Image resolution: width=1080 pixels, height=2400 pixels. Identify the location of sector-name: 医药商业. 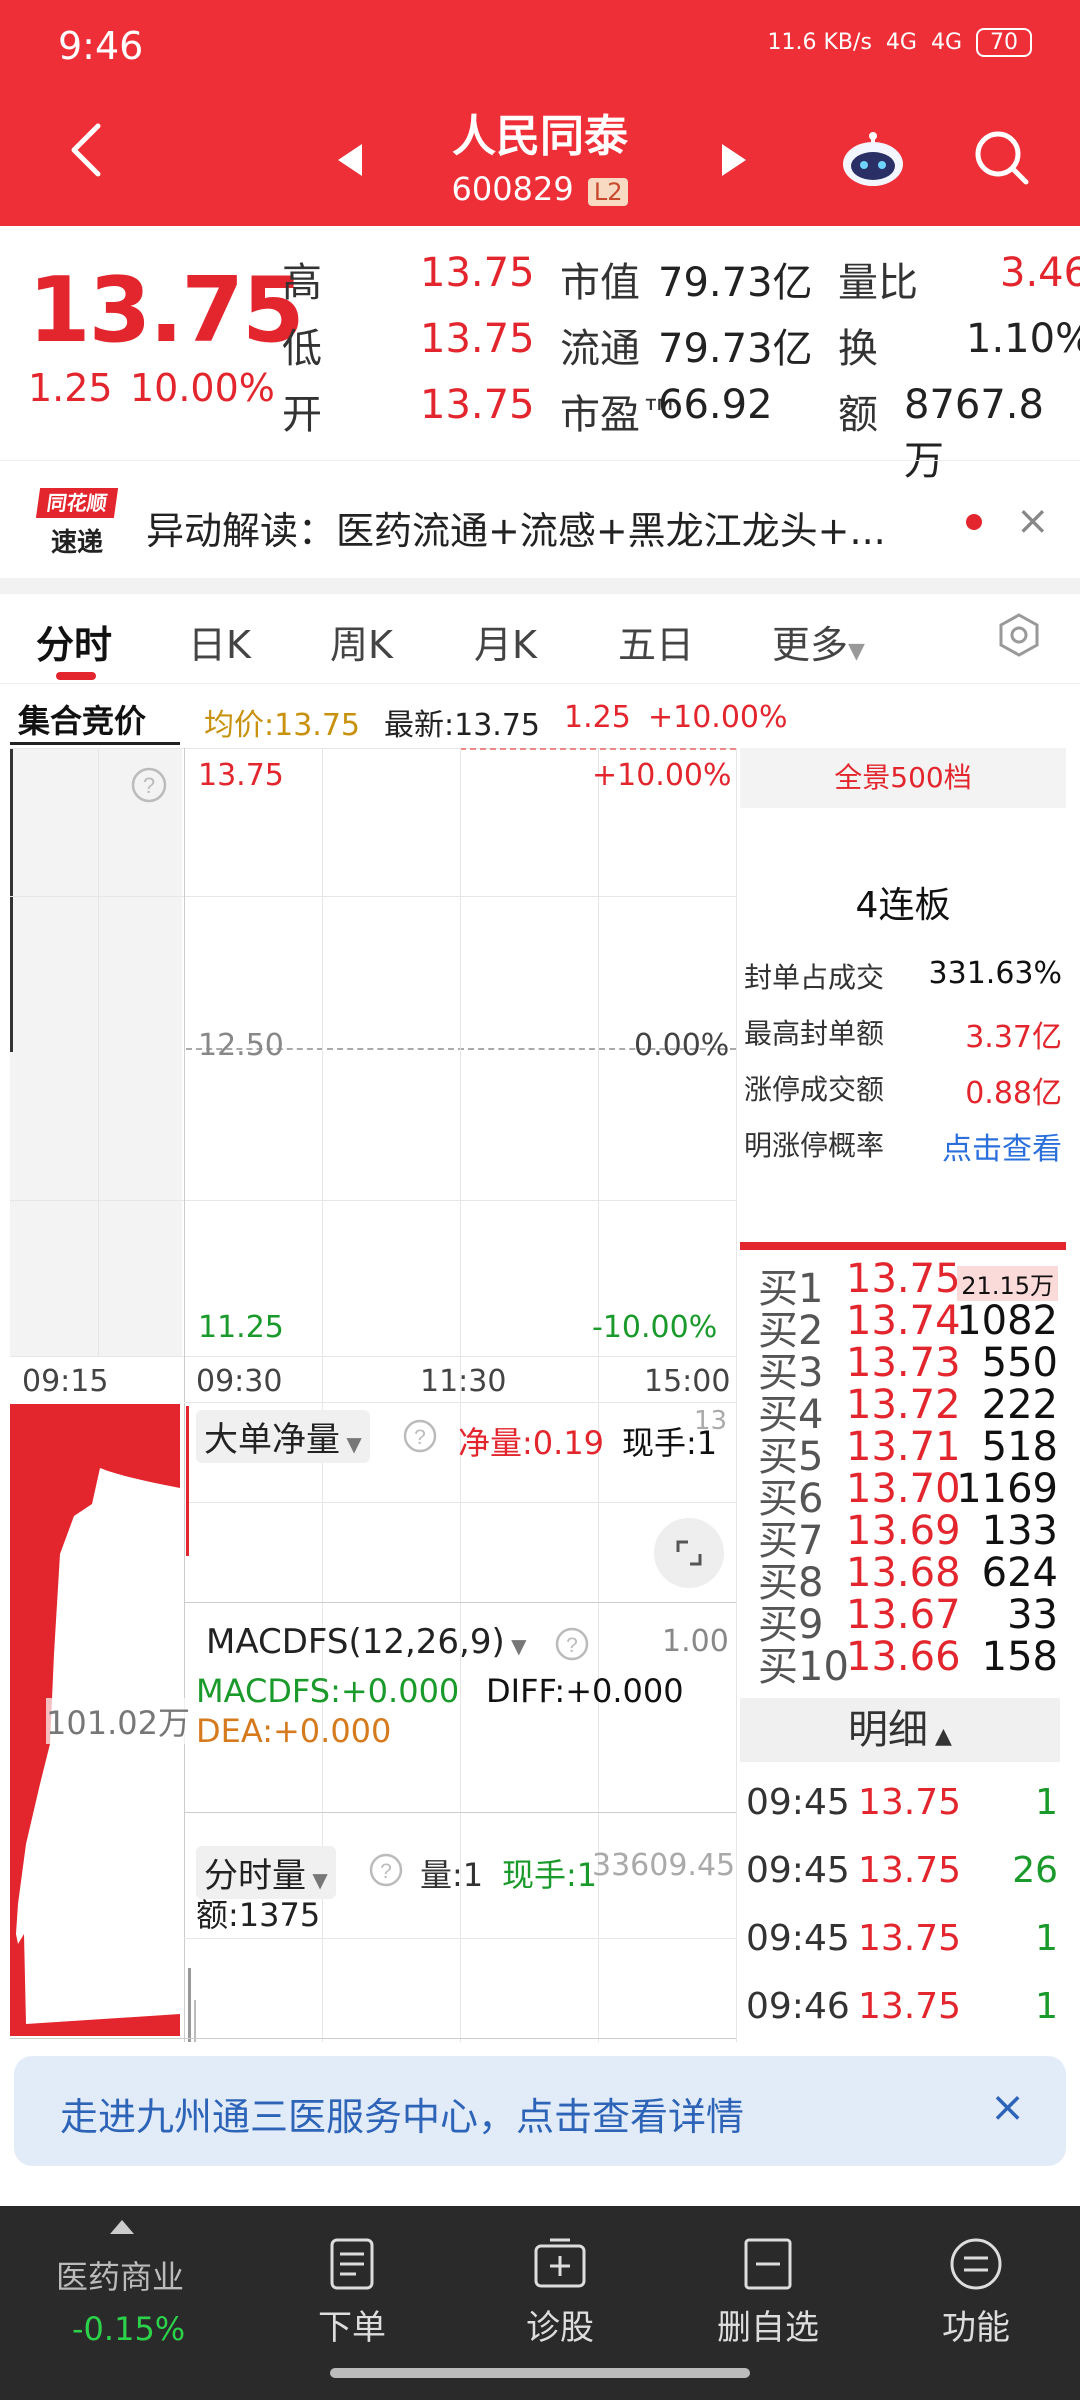
(120, 2275).